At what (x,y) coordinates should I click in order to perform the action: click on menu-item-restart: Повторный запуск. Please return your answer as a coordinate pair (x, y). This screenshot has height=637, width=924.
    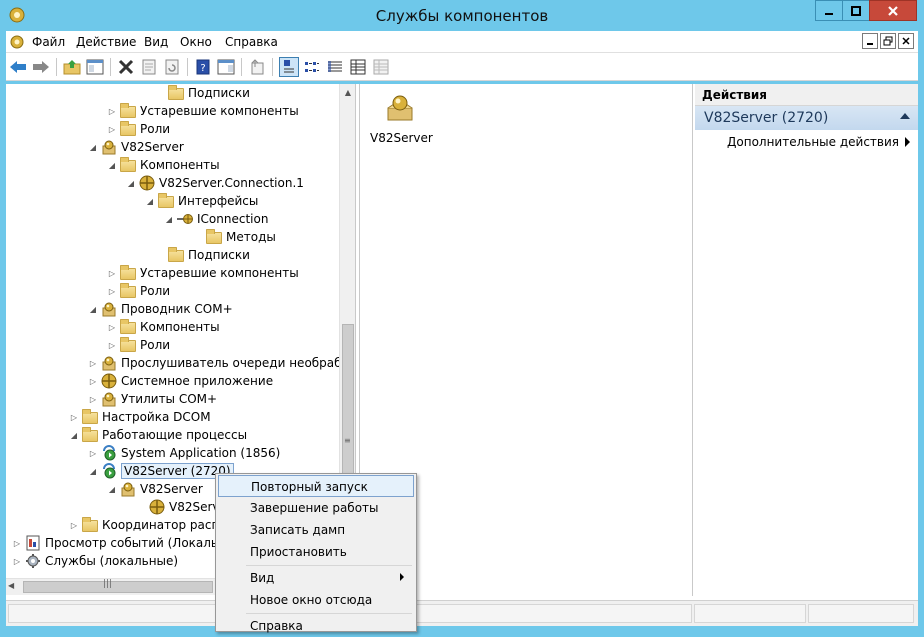
    Looking at the image, I should click on (316, 486).